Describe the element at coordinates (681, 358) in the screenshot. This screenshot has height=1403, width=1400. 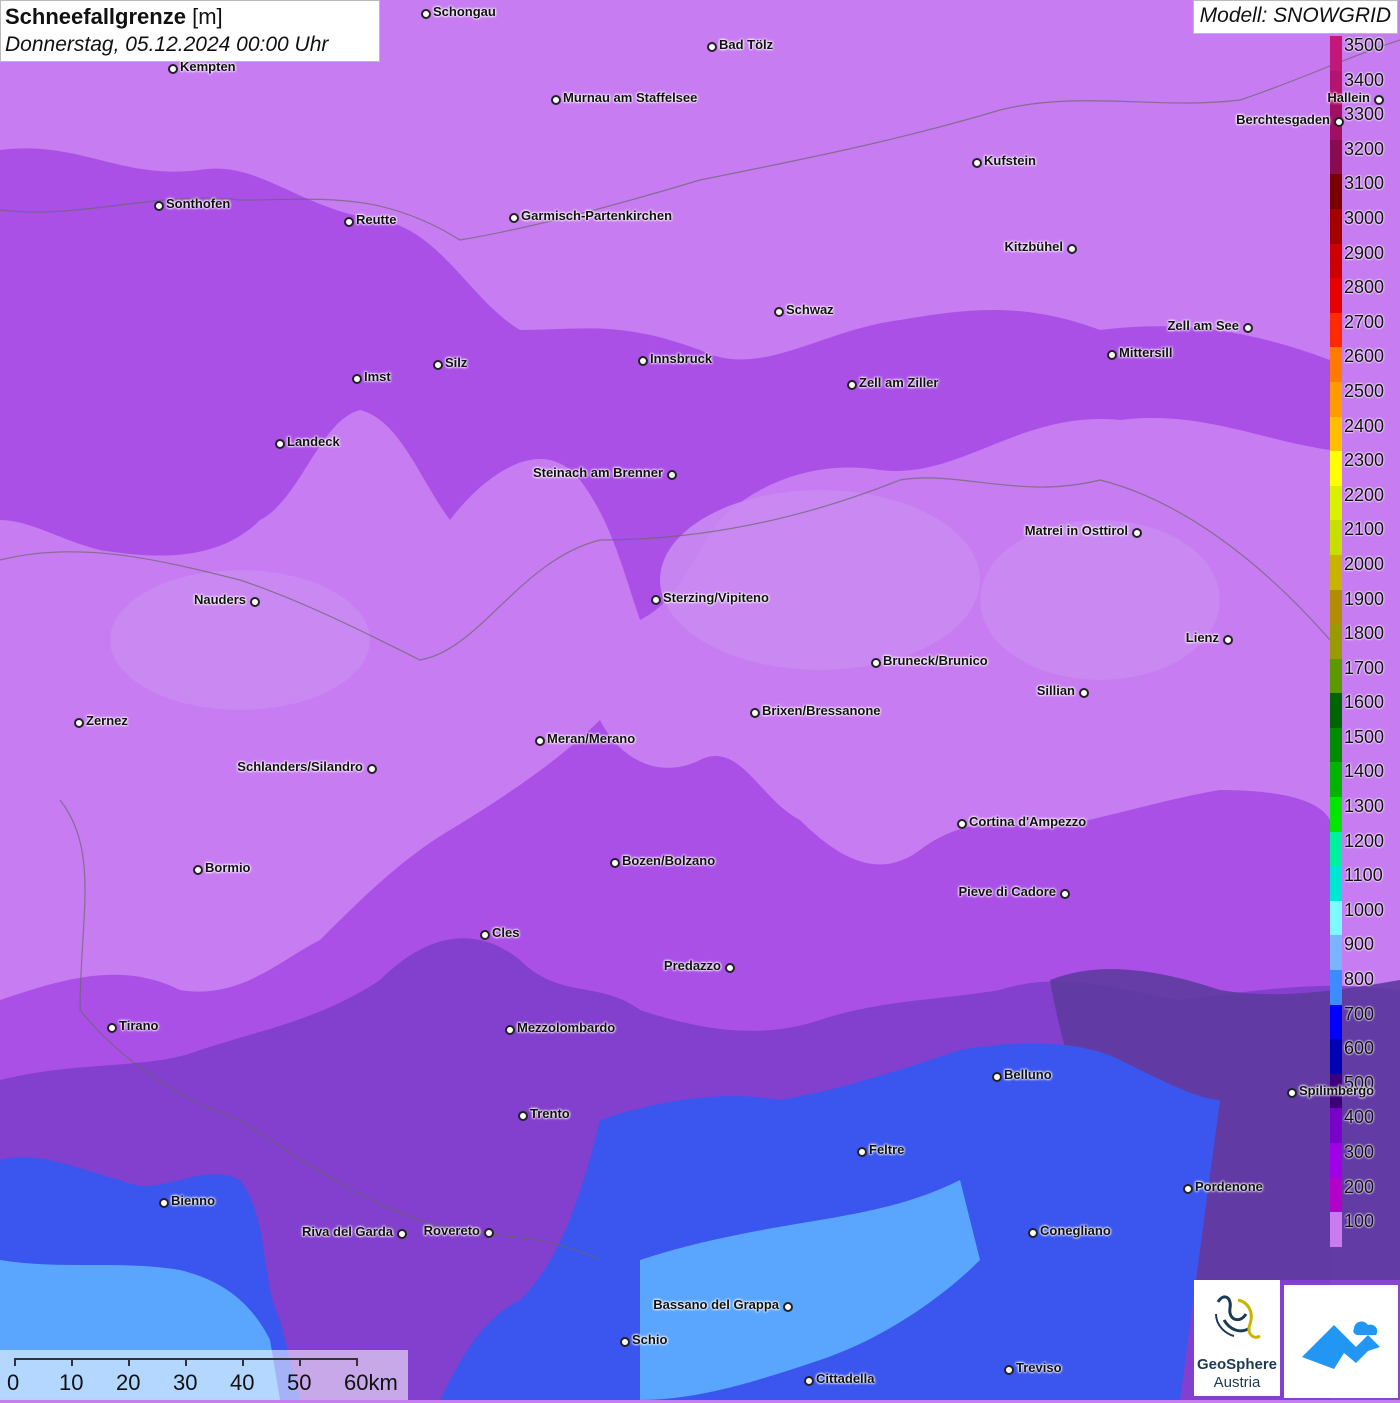
I see `city-label: Innsbruck` at that location.